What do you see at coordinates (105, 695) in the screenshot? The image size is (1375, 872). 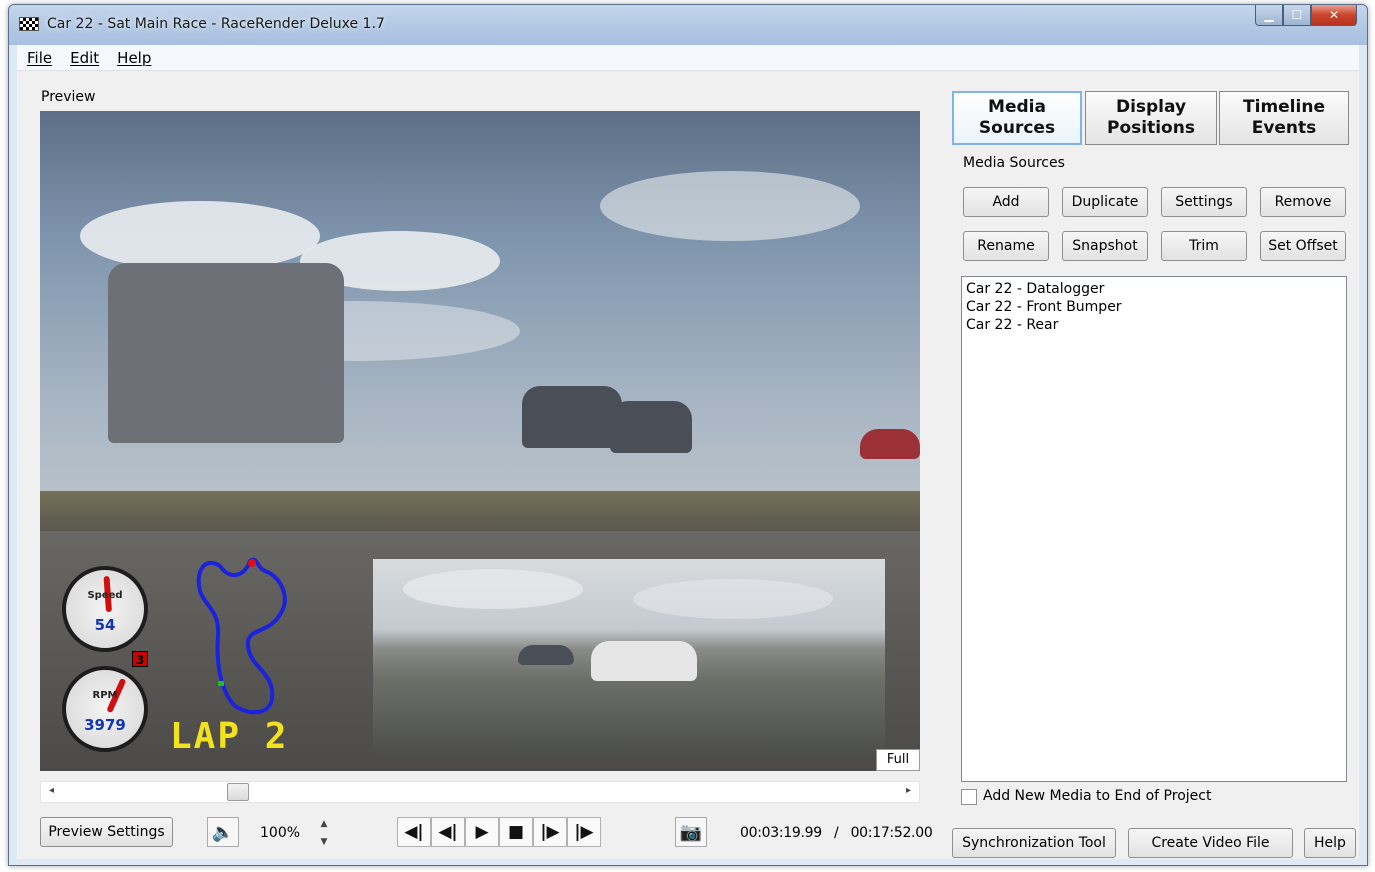 I see `rpm-gauge-label: RPM` at bounding box center [105, 695].